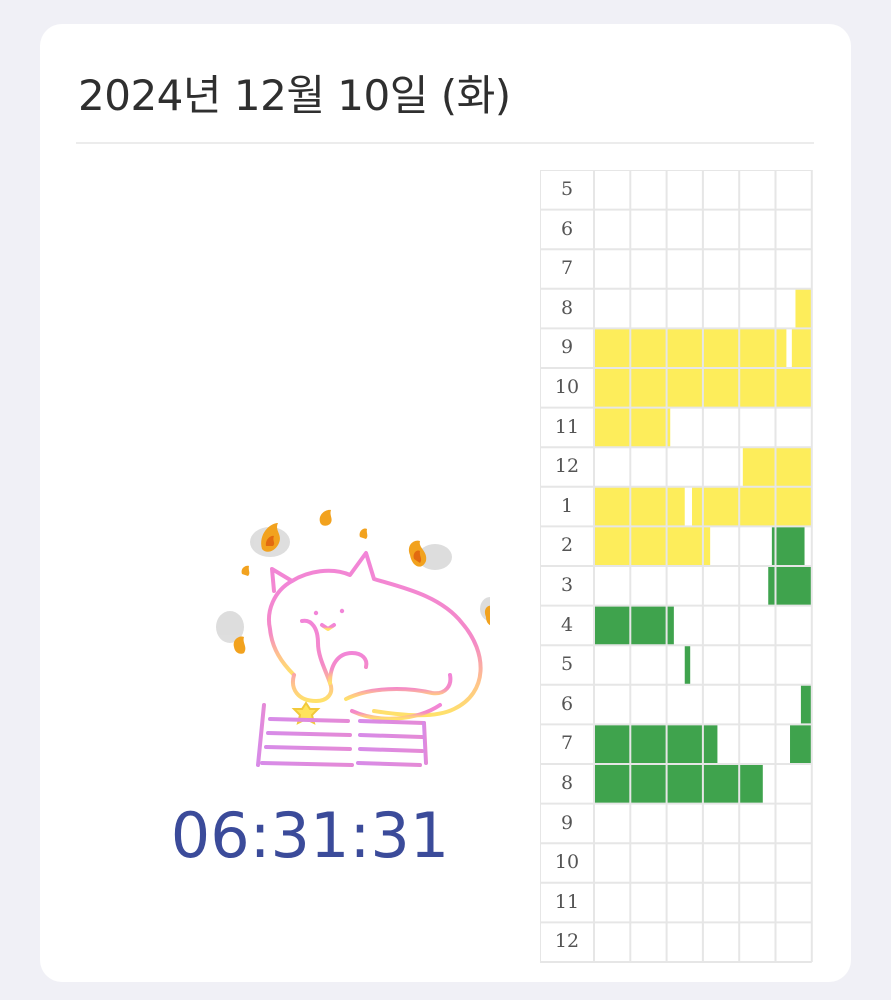  What do you see at coordinates (567, 585) in the screenshot?
I see `hour-label: 3` at bounding box center [567, 585].